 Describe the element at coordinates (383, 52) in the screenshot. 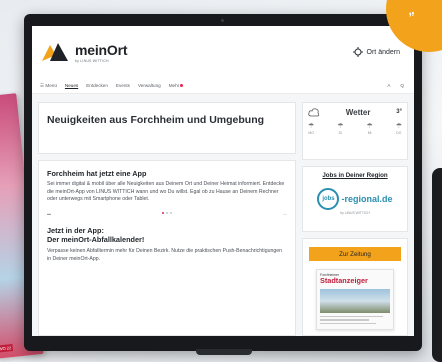

I see `change-location-label: Ort ändern` at that location.